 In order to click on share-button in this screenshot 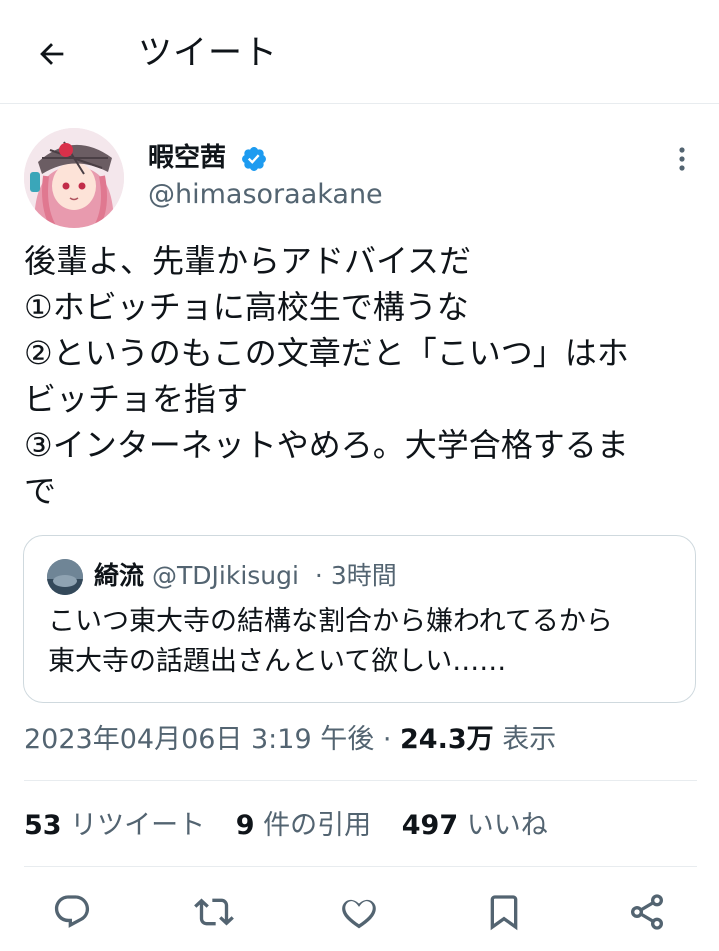, I will do `click(647, 912)`.